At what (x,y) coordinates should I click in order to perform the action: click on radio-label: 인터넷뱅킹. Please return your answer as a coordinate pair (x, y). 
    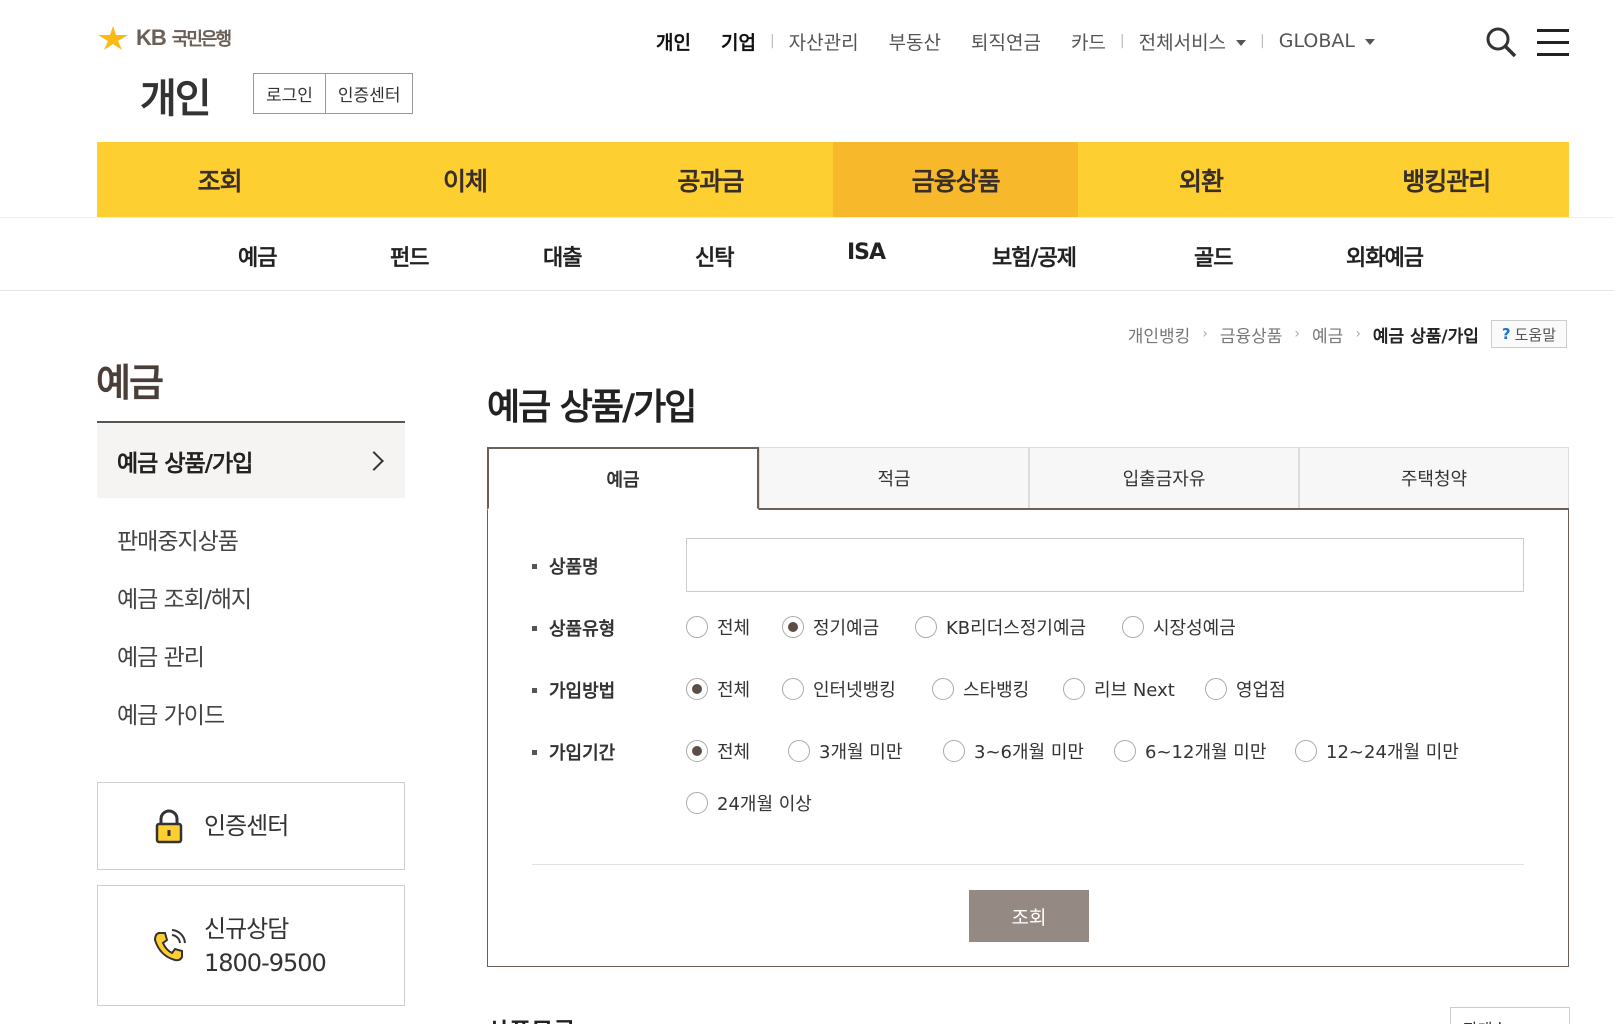
    Looking at the image, I should click on (854, 690).